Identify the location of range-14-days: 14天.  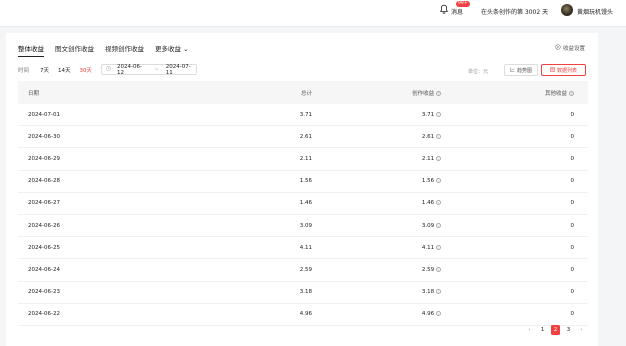
(64, 70).